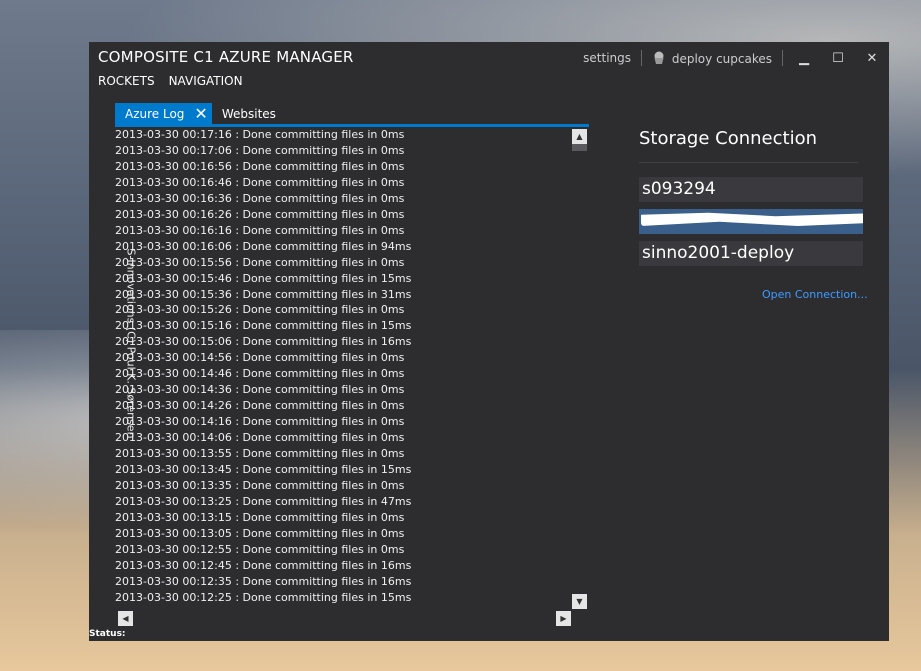 The image size is (921, 671). What do you see at coordinates (125, 618) in the screenshot?
I see `scroll-left-button: ◀` at bounding box center [125, 618].